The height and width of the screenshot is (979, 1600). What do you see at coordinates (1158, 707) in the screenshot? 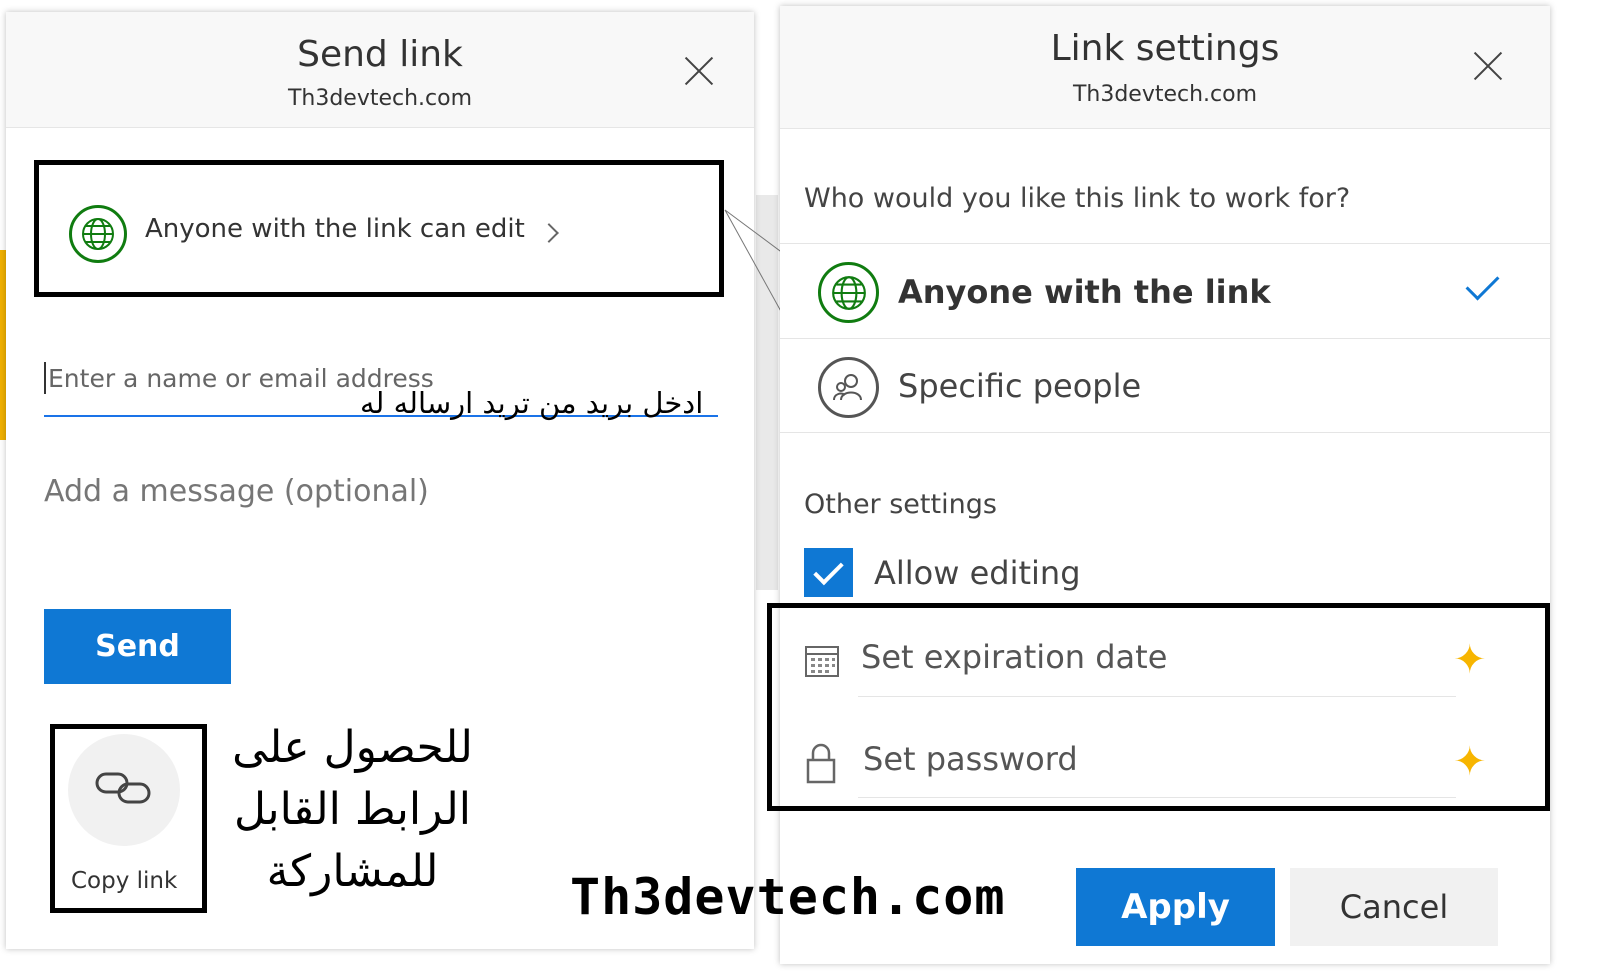
I see `annotation-box-premium` at bounding box center [1158, 707].